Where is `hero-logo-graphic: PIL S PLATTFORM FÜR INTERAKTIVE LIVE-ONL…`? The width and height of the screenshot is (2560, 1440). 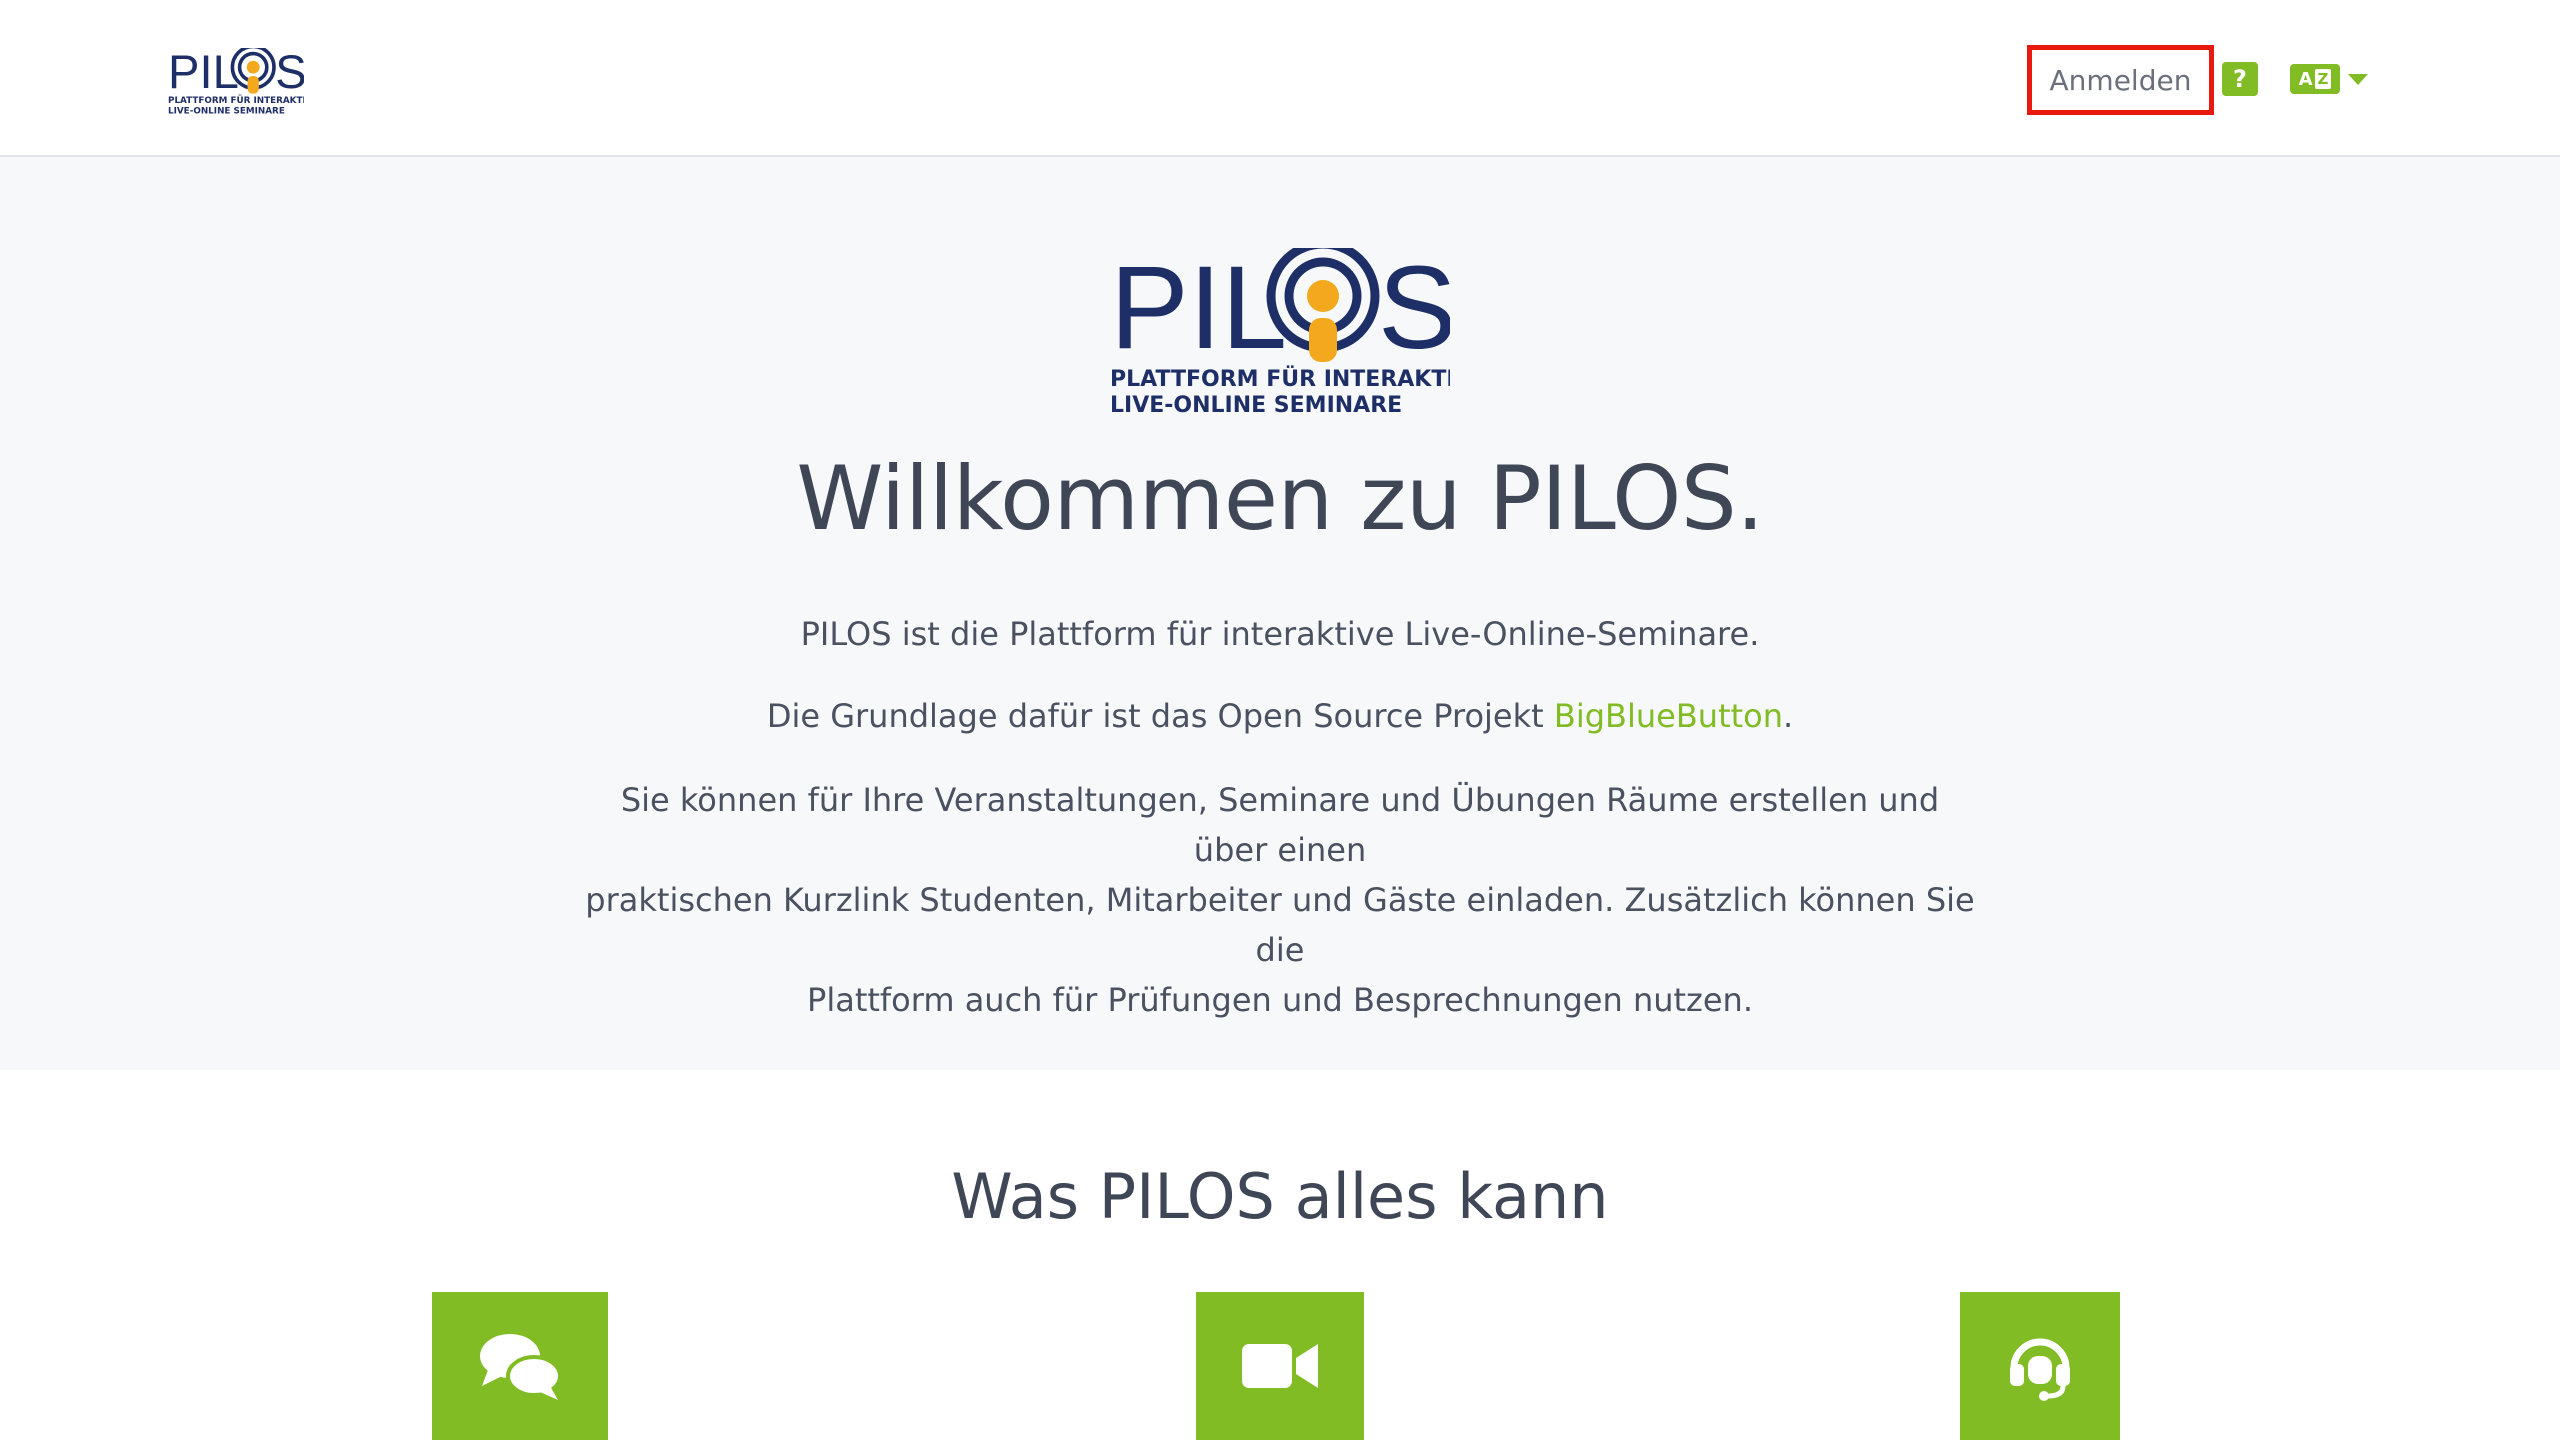 hero-logo-graphic: PIL S PLATTFORM FÜR INTERAKTIVE LIVE-ONL… is located at coordinates (1298, 328).